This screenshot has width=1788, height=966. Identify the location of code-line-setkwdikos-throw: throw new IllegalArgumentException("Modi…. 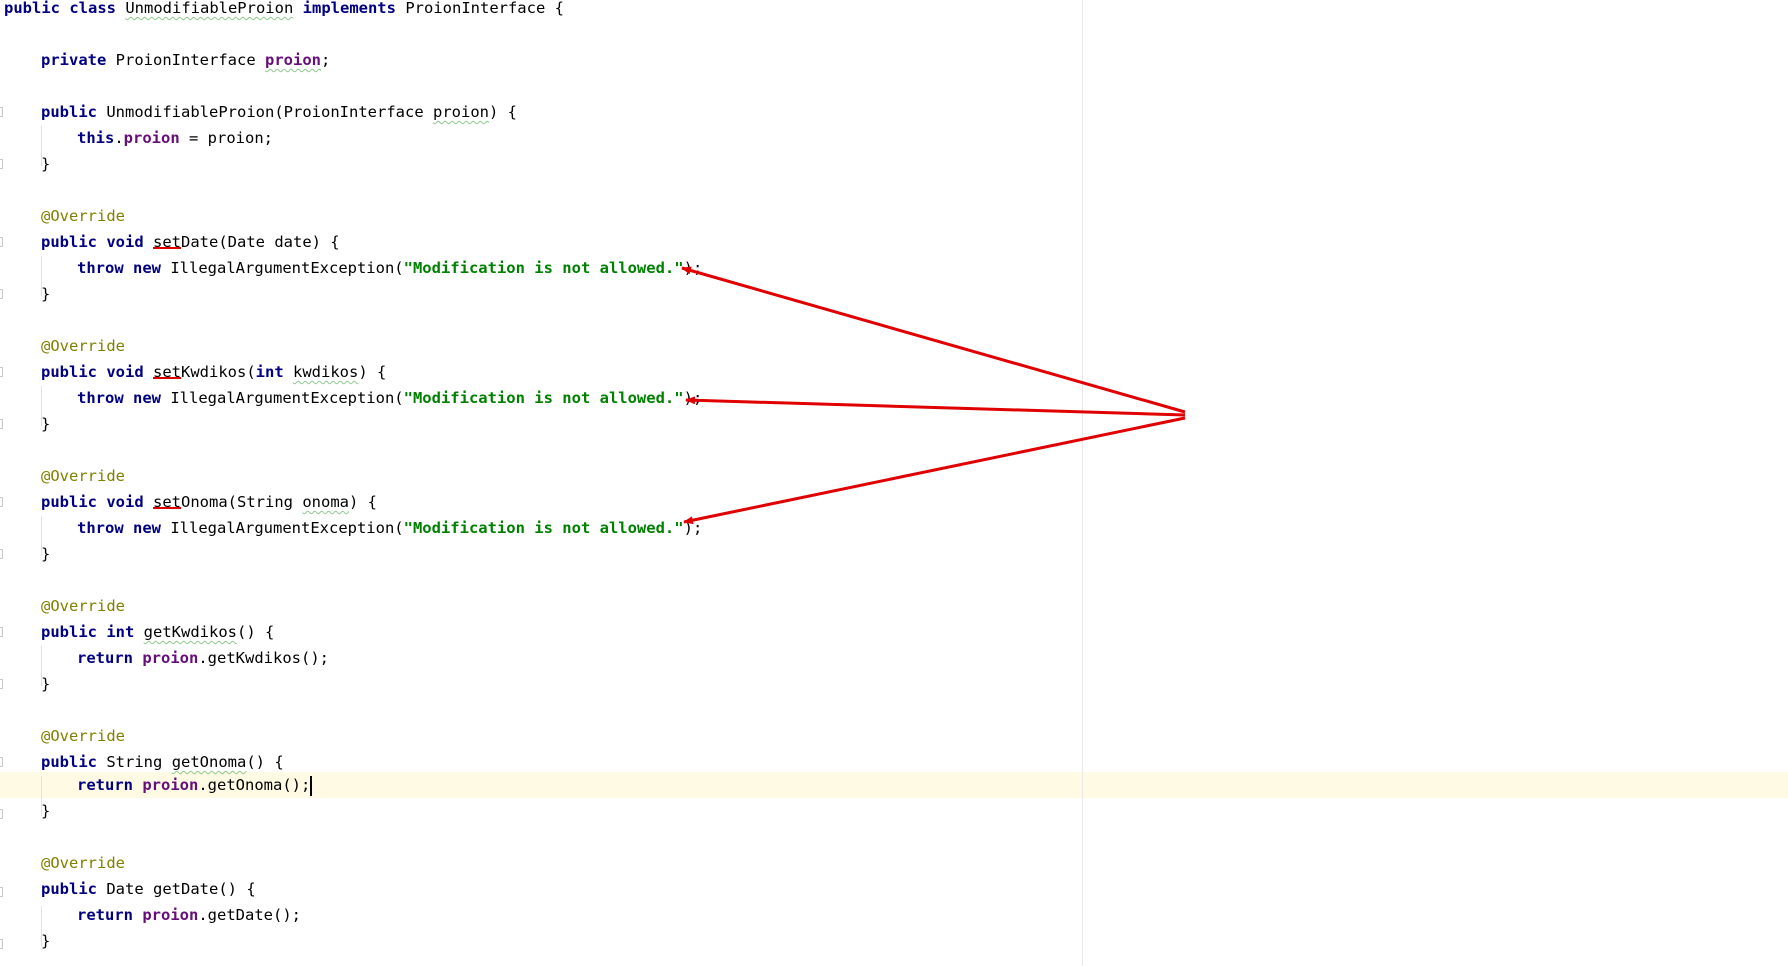
(389, 398).